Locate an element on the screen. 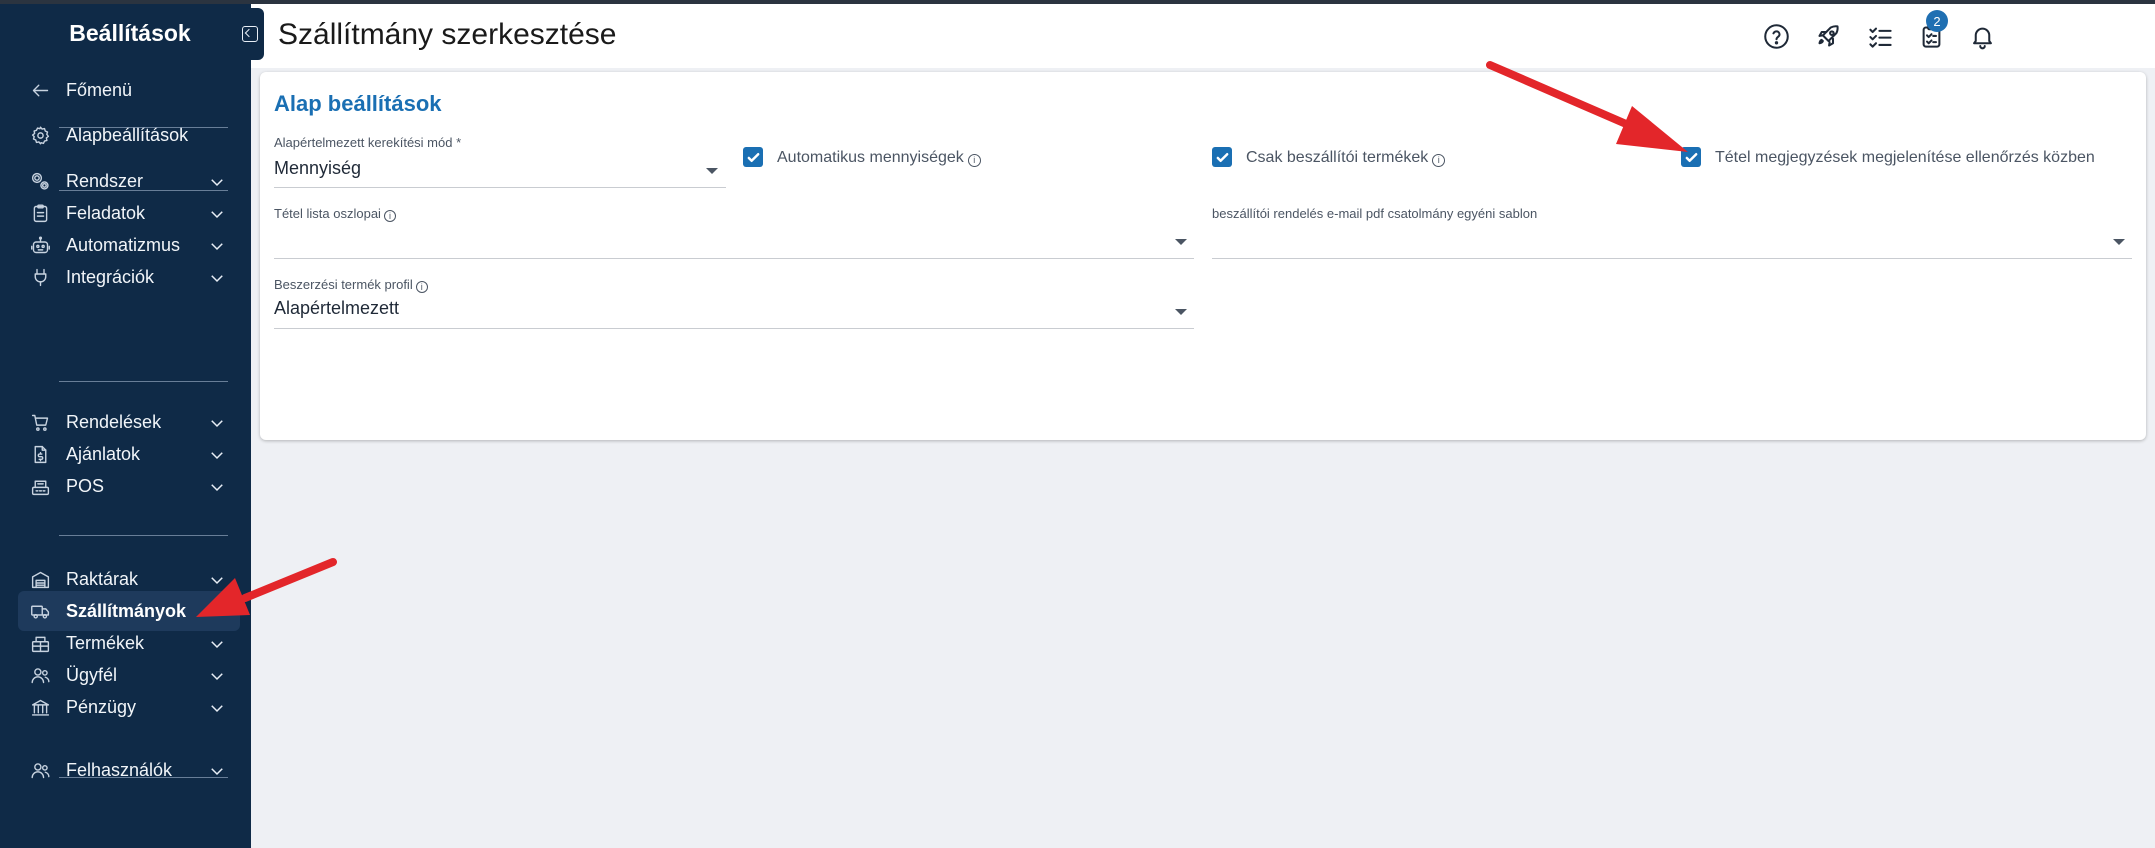 This screenshot has width=2155, height=848. auto-quantities-checkbox is located at coordinates (753, 157).